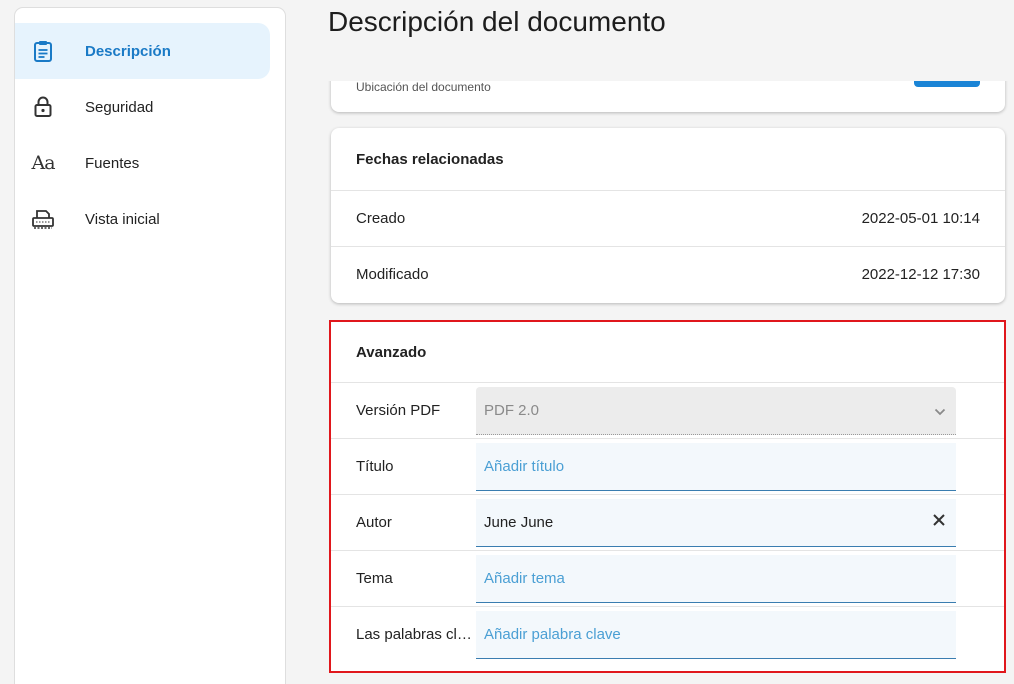 The height and width of the screenshot is (684, 1014). I want to click on sidebar-item-label: Fuentes, so click(112, 163).